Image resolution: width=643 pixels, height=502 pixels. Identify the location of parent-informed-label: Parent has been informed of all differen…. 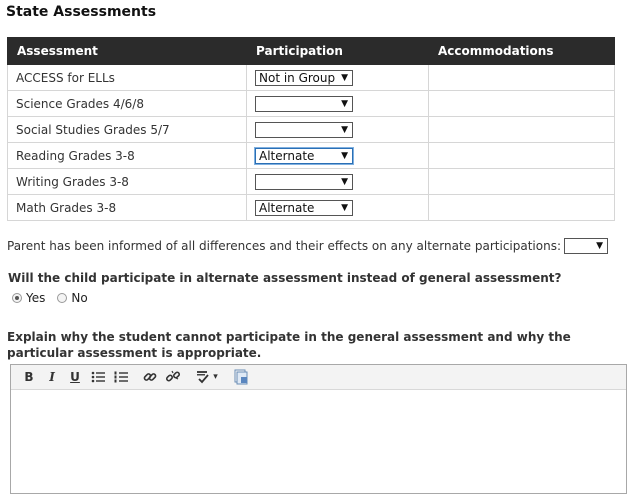
(284, 246).